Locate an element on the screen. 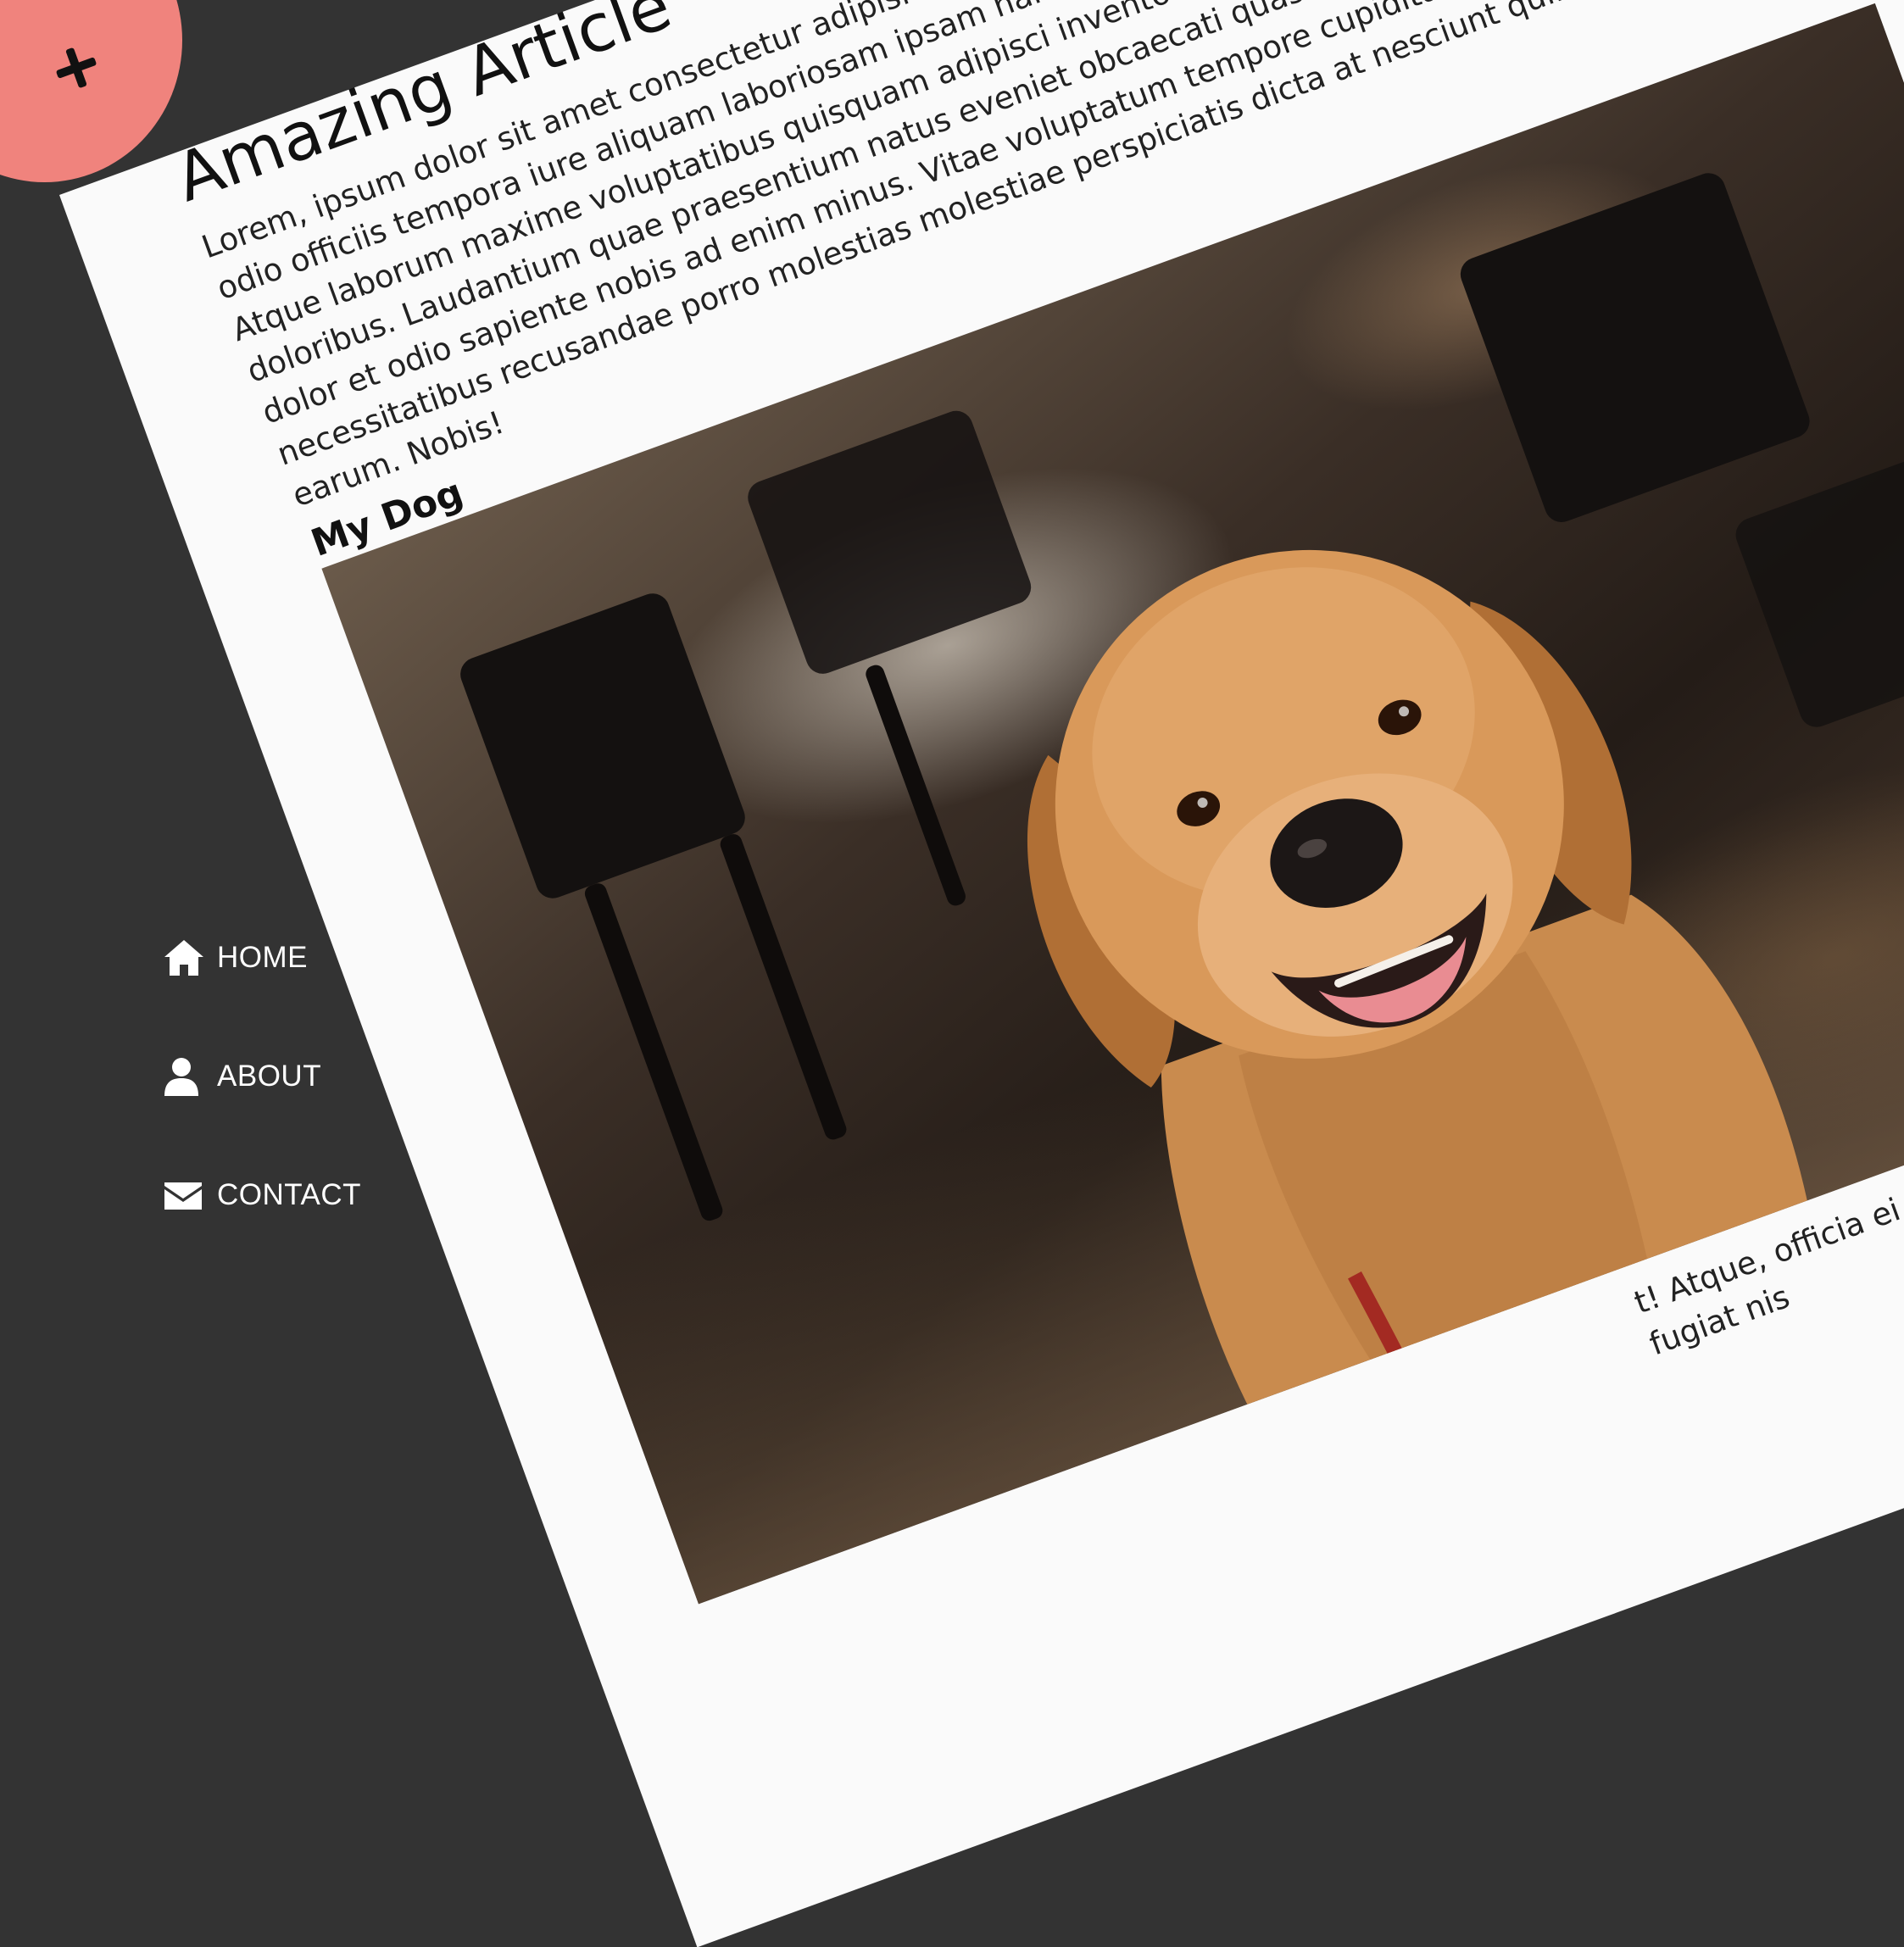  nav-item-about: ABOUT is located at coordinates (262, 1076).